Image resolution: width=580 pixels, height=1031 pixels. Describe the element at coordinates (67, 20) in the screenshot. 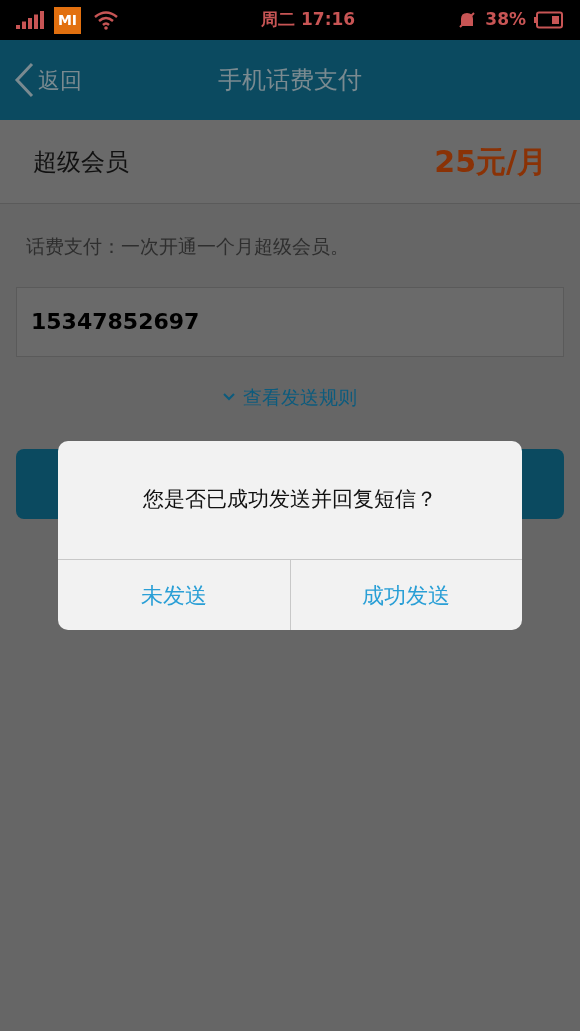

I see `carrier-logo: MI` at that location.